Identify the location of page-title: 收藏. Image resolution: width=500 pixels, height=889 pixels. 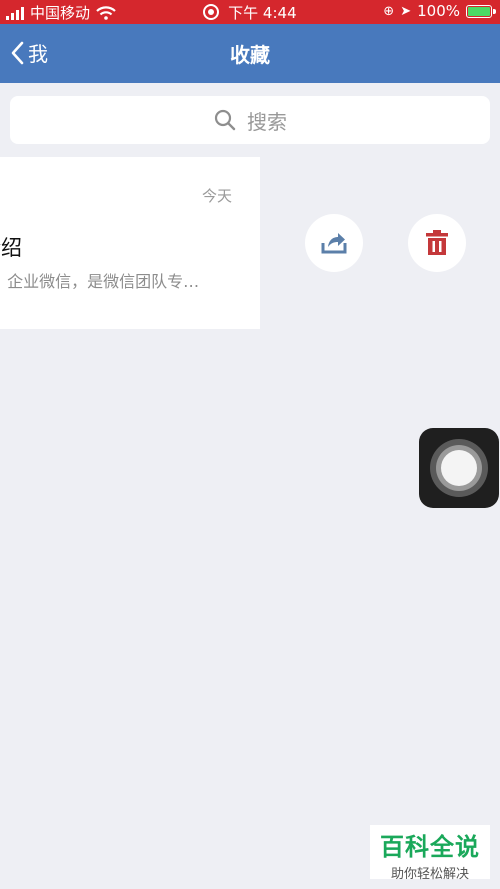
(250, 55).